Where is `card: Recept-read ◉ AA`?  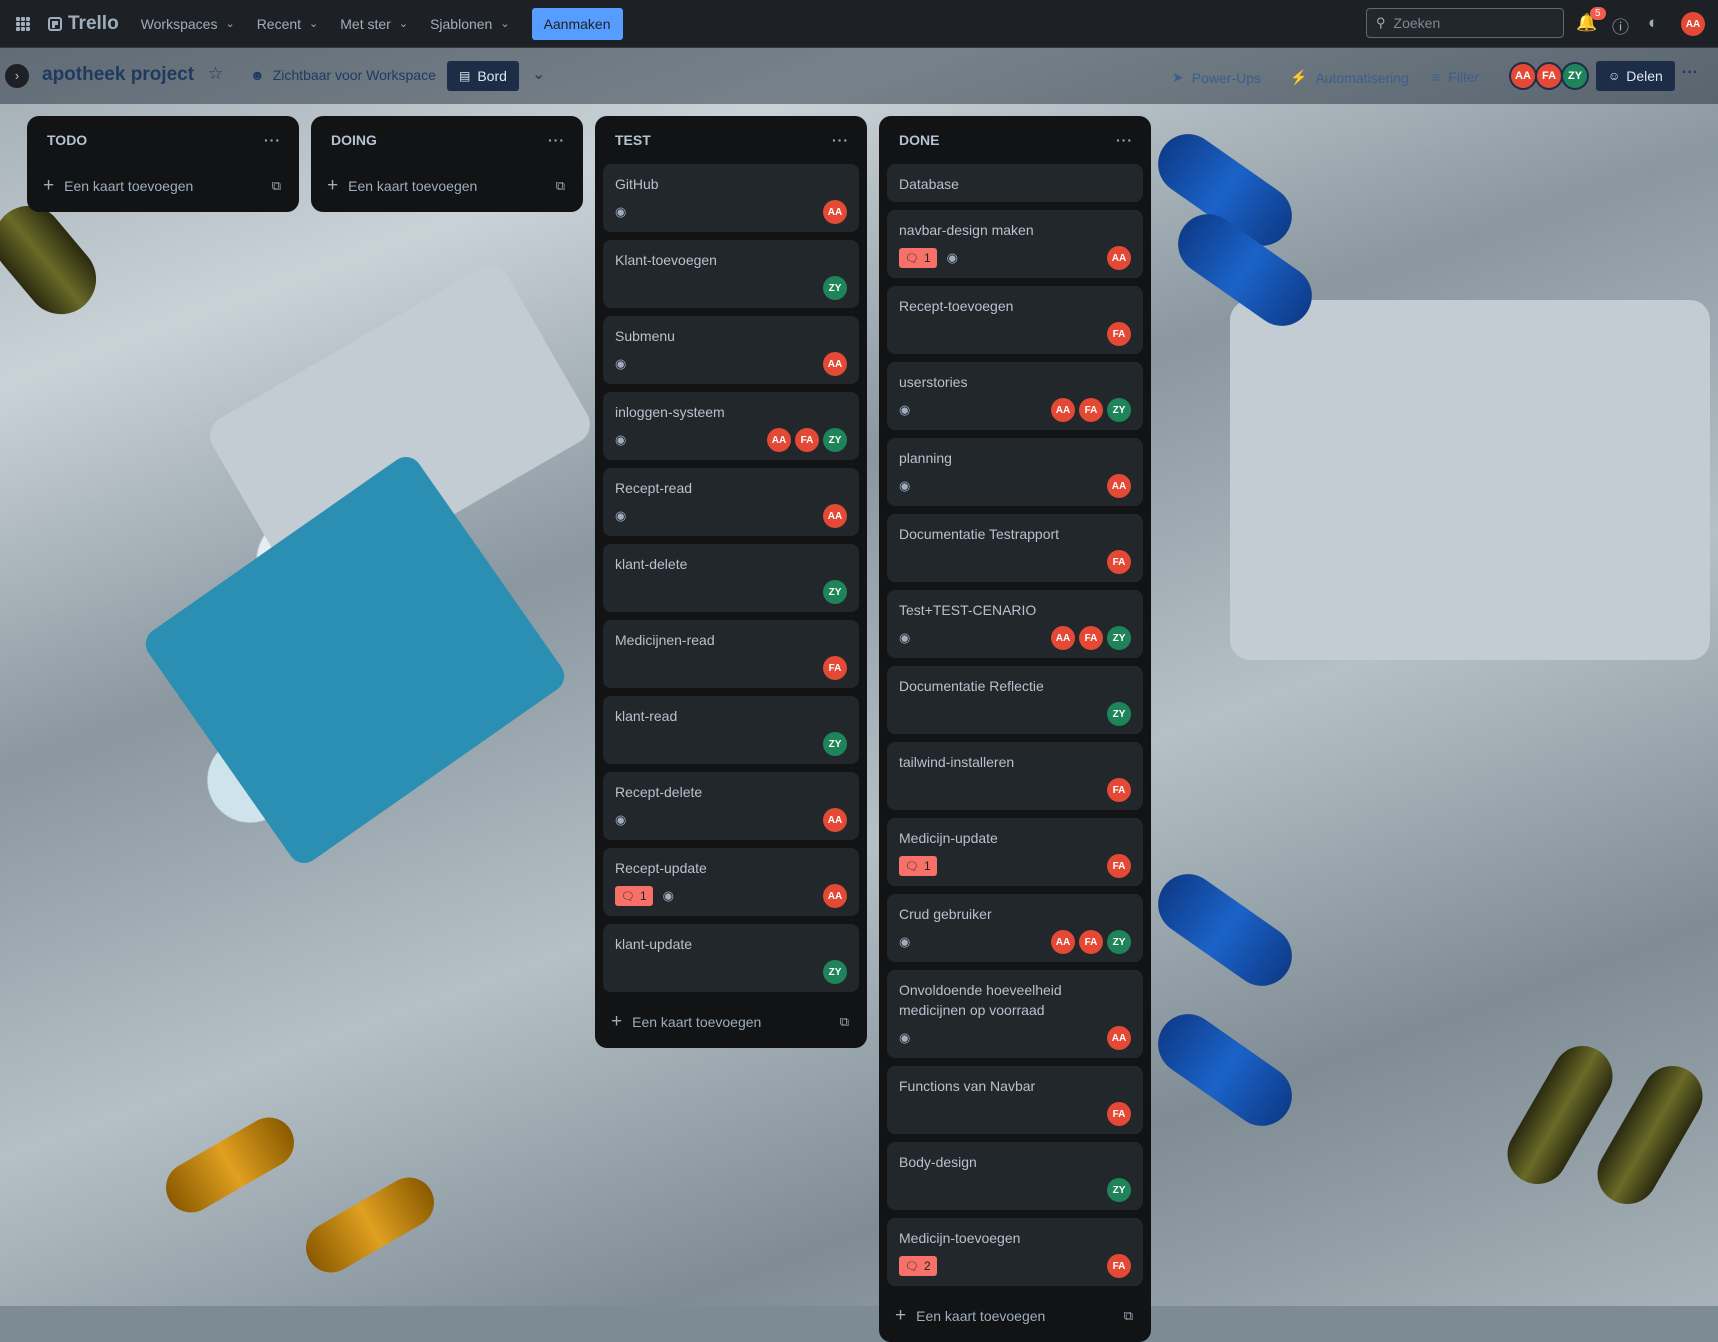 card: Recept-read ◉ AA is located at coordinates (731, 502).